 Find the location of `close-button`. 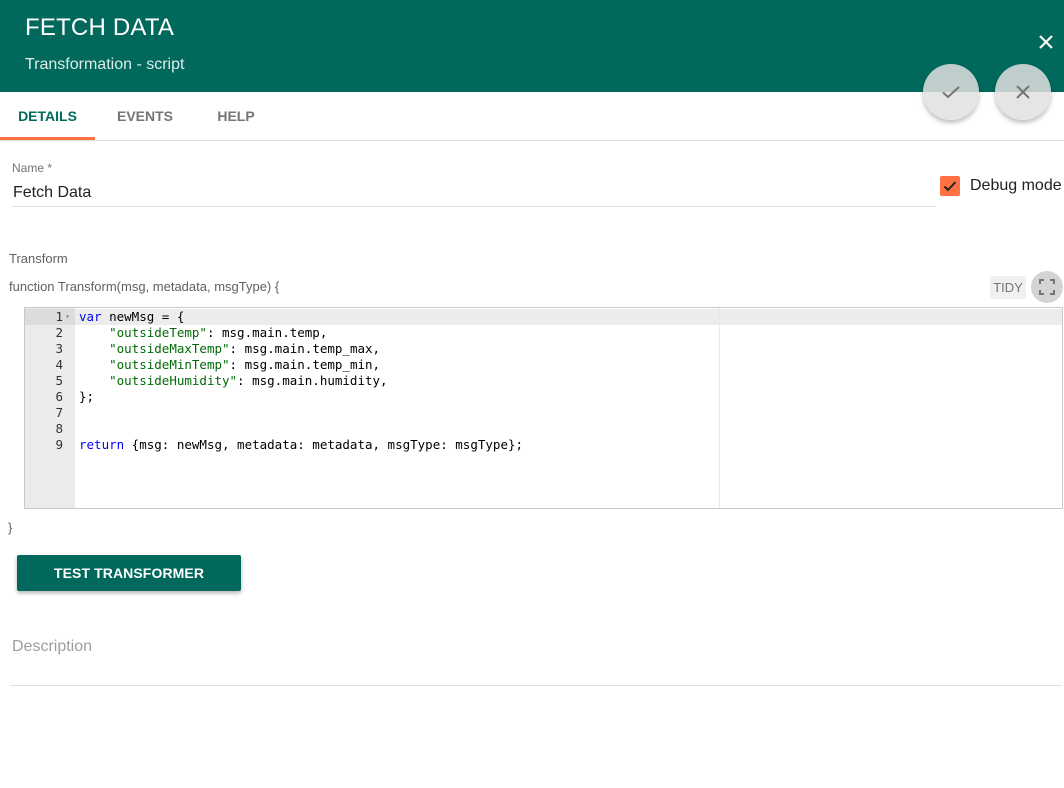

close-button is located at coordinates (1046, 42).